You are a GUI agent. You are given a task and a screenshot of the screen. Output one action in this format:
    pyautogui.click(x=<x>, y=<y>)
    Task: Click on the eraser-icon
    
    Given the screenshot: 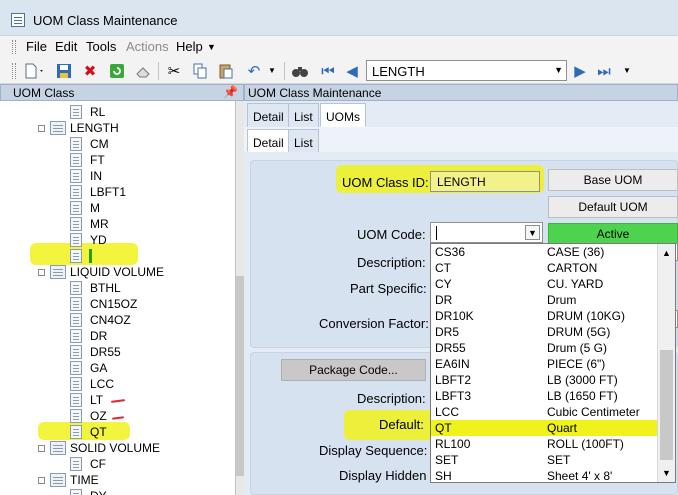 What is the action you would take?
    pyautogui.click(x=143, y=71)
    